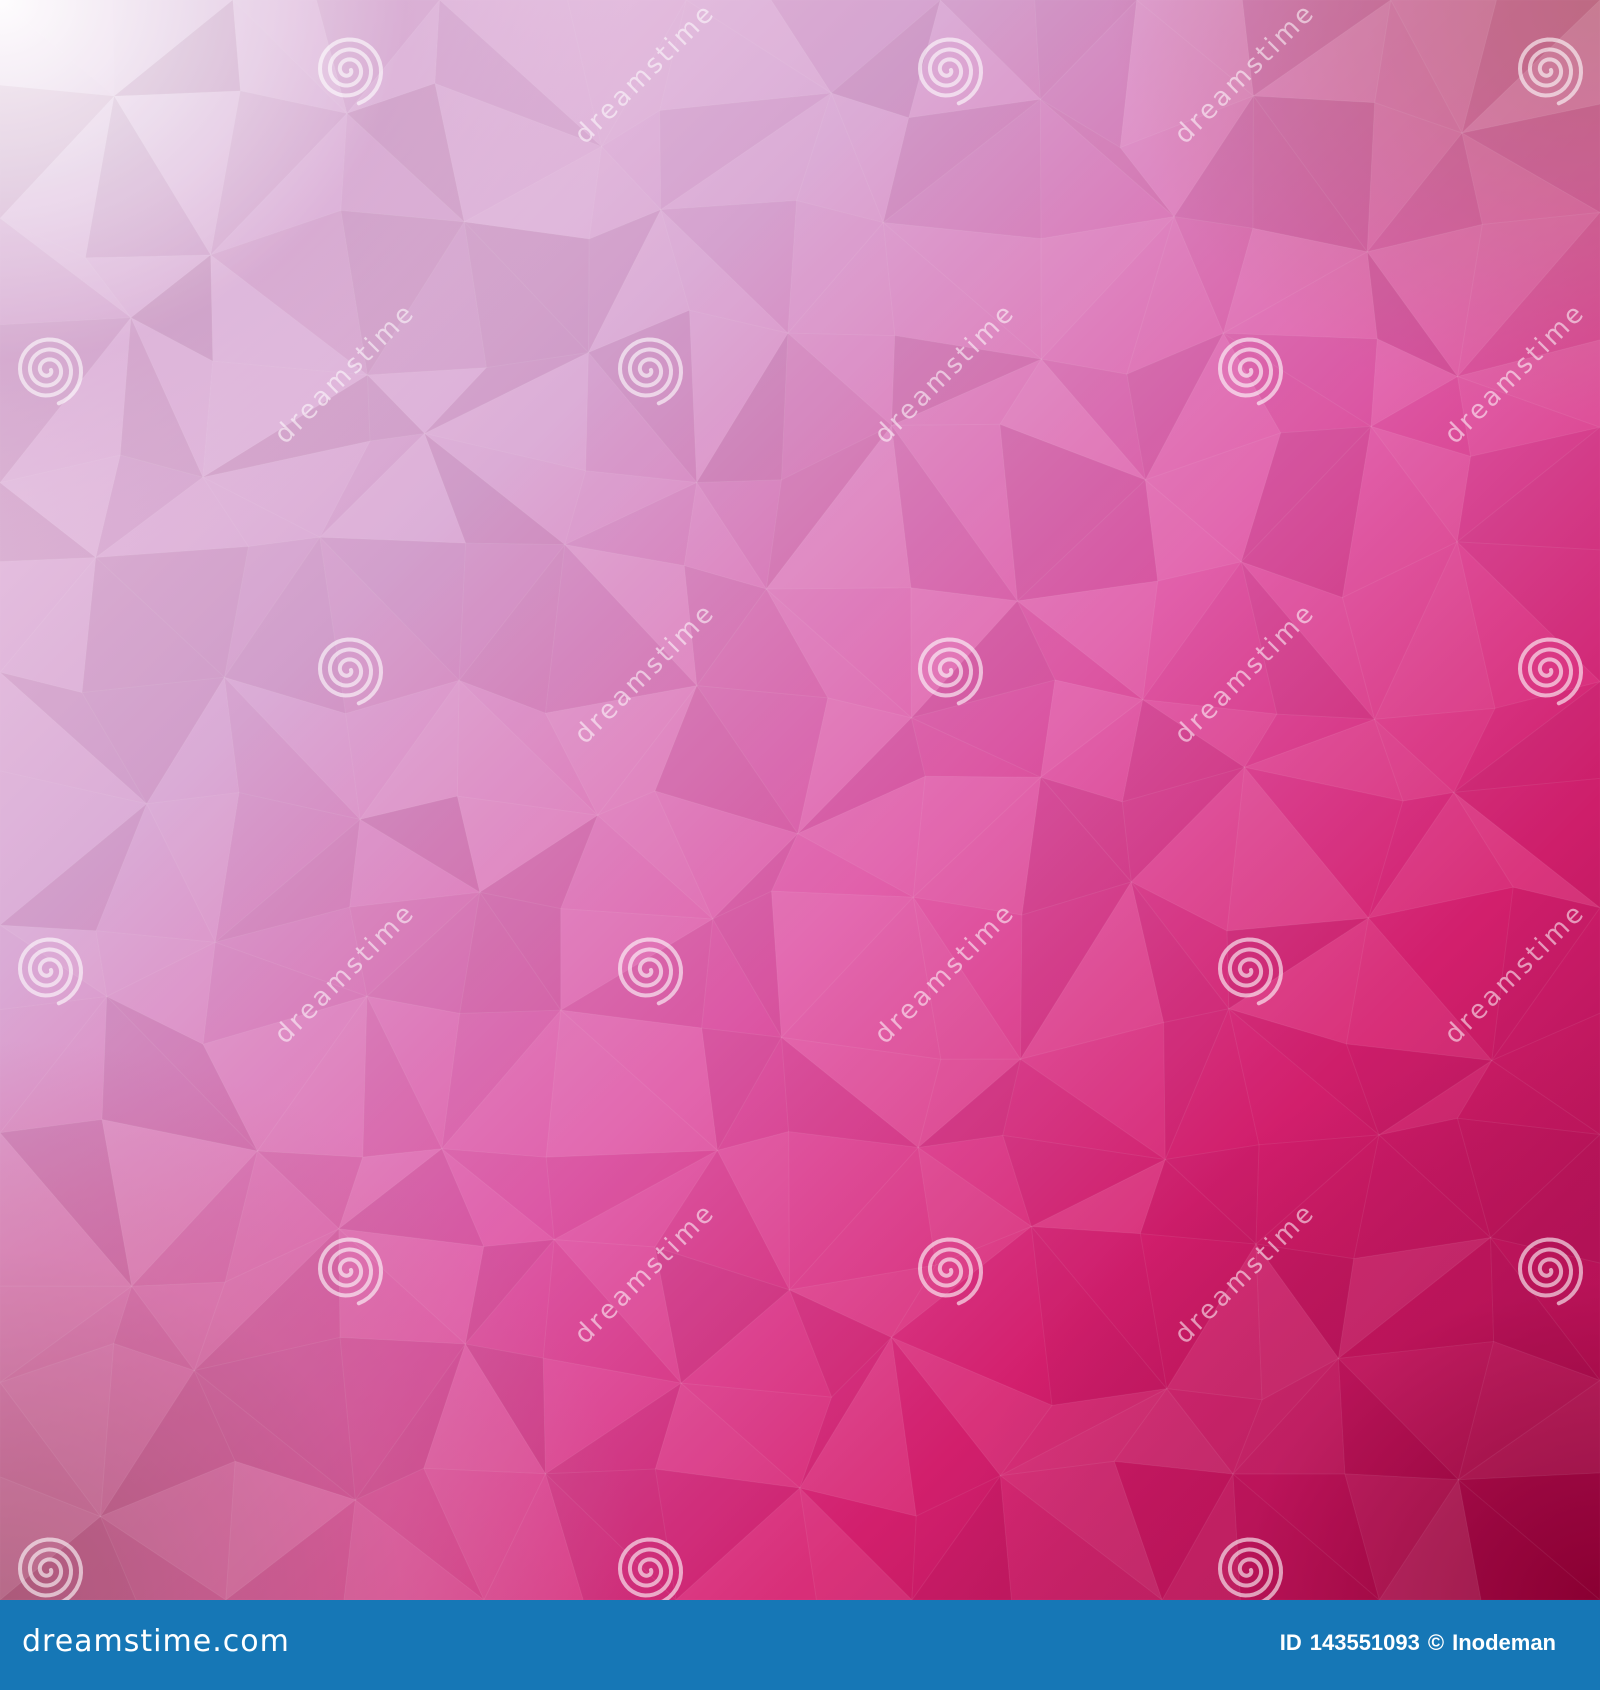 The width and height of the screenshot is (1600, 1690). I want to click on image-credit: ID 143551093 © Inodeman, so click(1422, 1643).